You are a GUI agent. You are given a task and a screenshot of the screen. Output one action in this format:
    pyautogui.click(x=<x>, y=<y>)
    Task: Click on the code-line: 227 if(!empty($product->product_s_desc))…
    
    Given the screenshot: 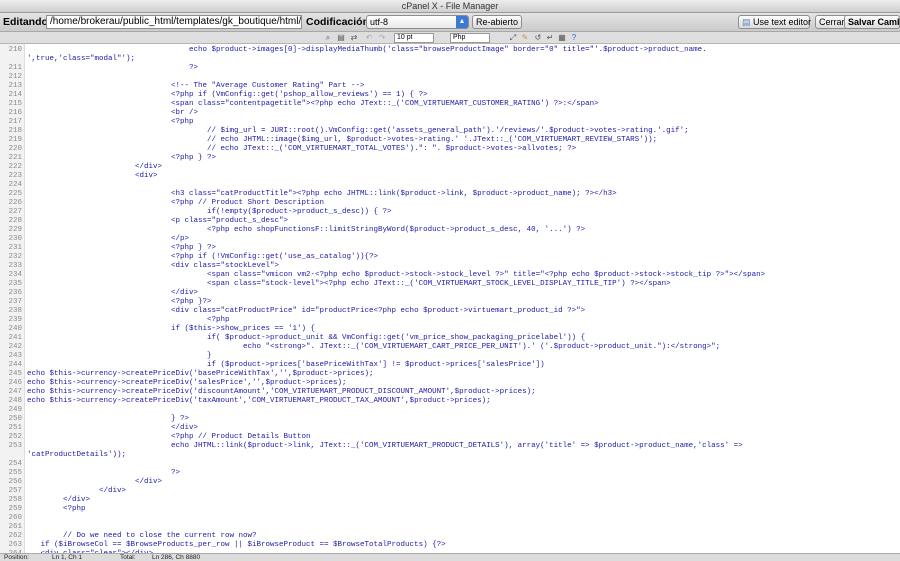 What is the action you would take?
    pyautogui.click(x=450, y=212)
    